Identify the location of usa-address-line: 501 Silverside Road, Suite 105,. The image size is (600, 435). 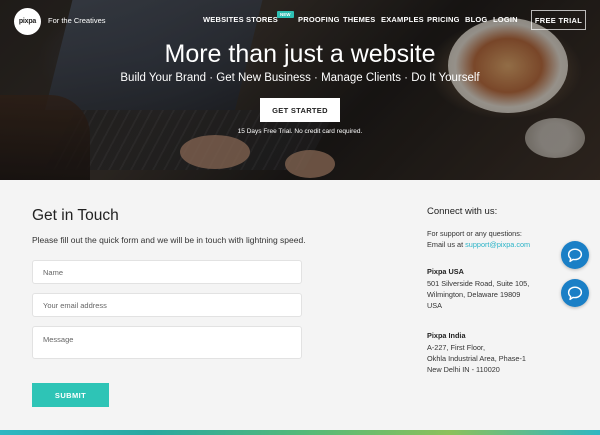
(478, 283).